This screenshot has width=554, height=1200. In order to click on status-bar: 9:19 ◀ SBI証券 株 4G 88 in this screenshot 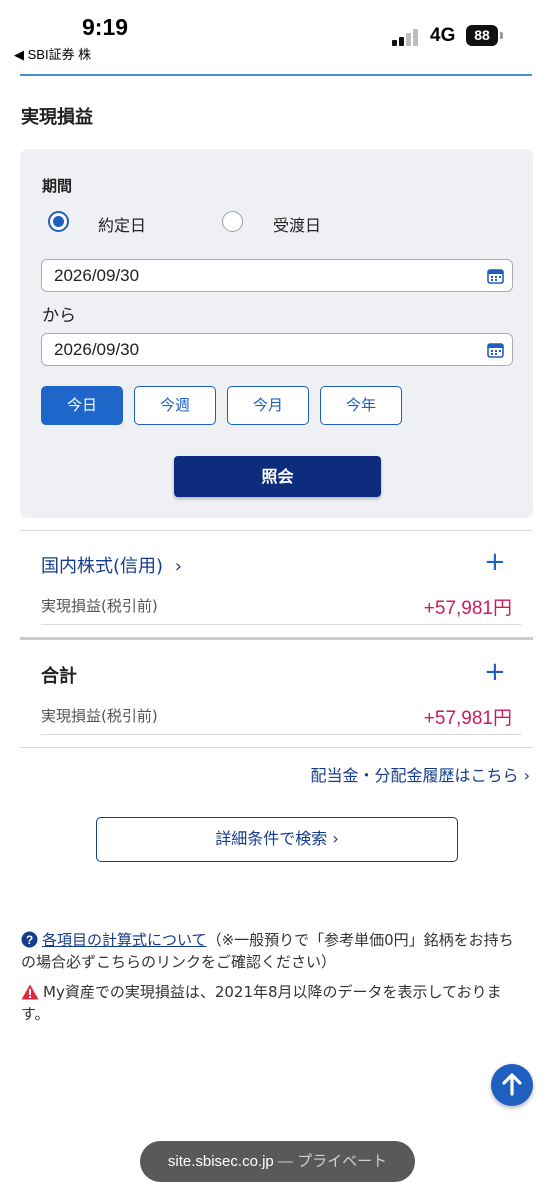, I will do `click(277, 34)`.